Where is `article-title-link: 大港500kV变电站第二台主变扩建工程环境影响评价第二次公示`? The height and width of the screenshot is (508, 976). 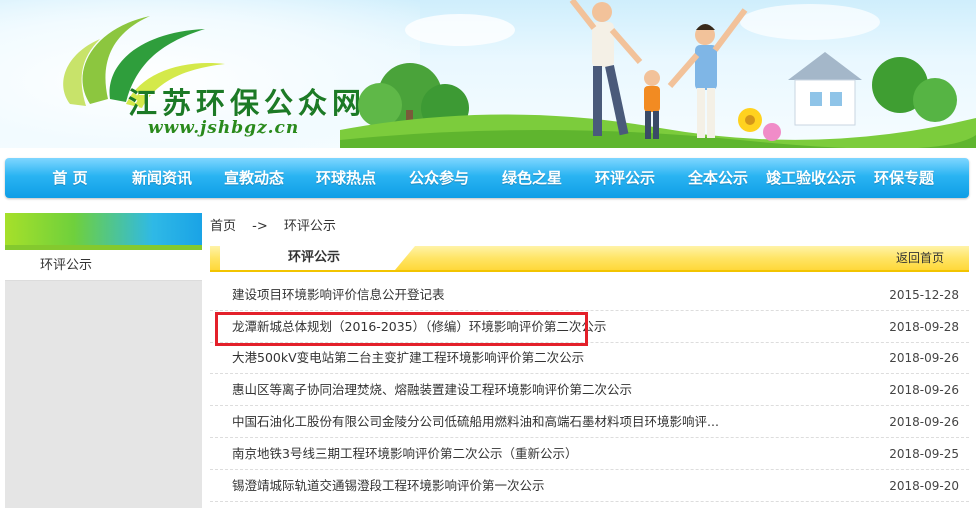 article-title-link: 大港500kV变电站第二台主变扩建工程环境影响评价第二次公示 is located at coordinates (408, 358).